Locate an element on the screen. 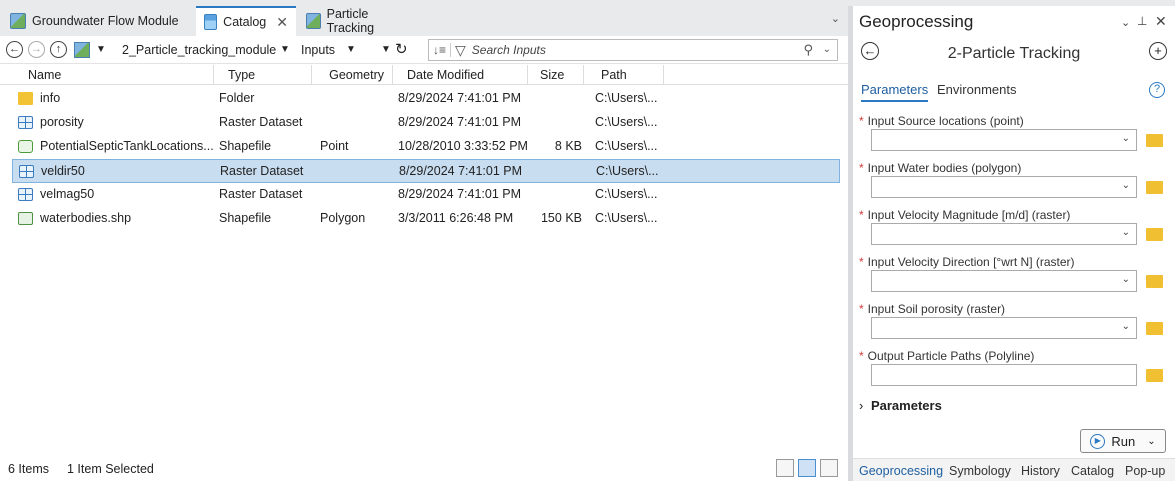  pin-icon: ⊥ is located at coordinates (1142, 21).